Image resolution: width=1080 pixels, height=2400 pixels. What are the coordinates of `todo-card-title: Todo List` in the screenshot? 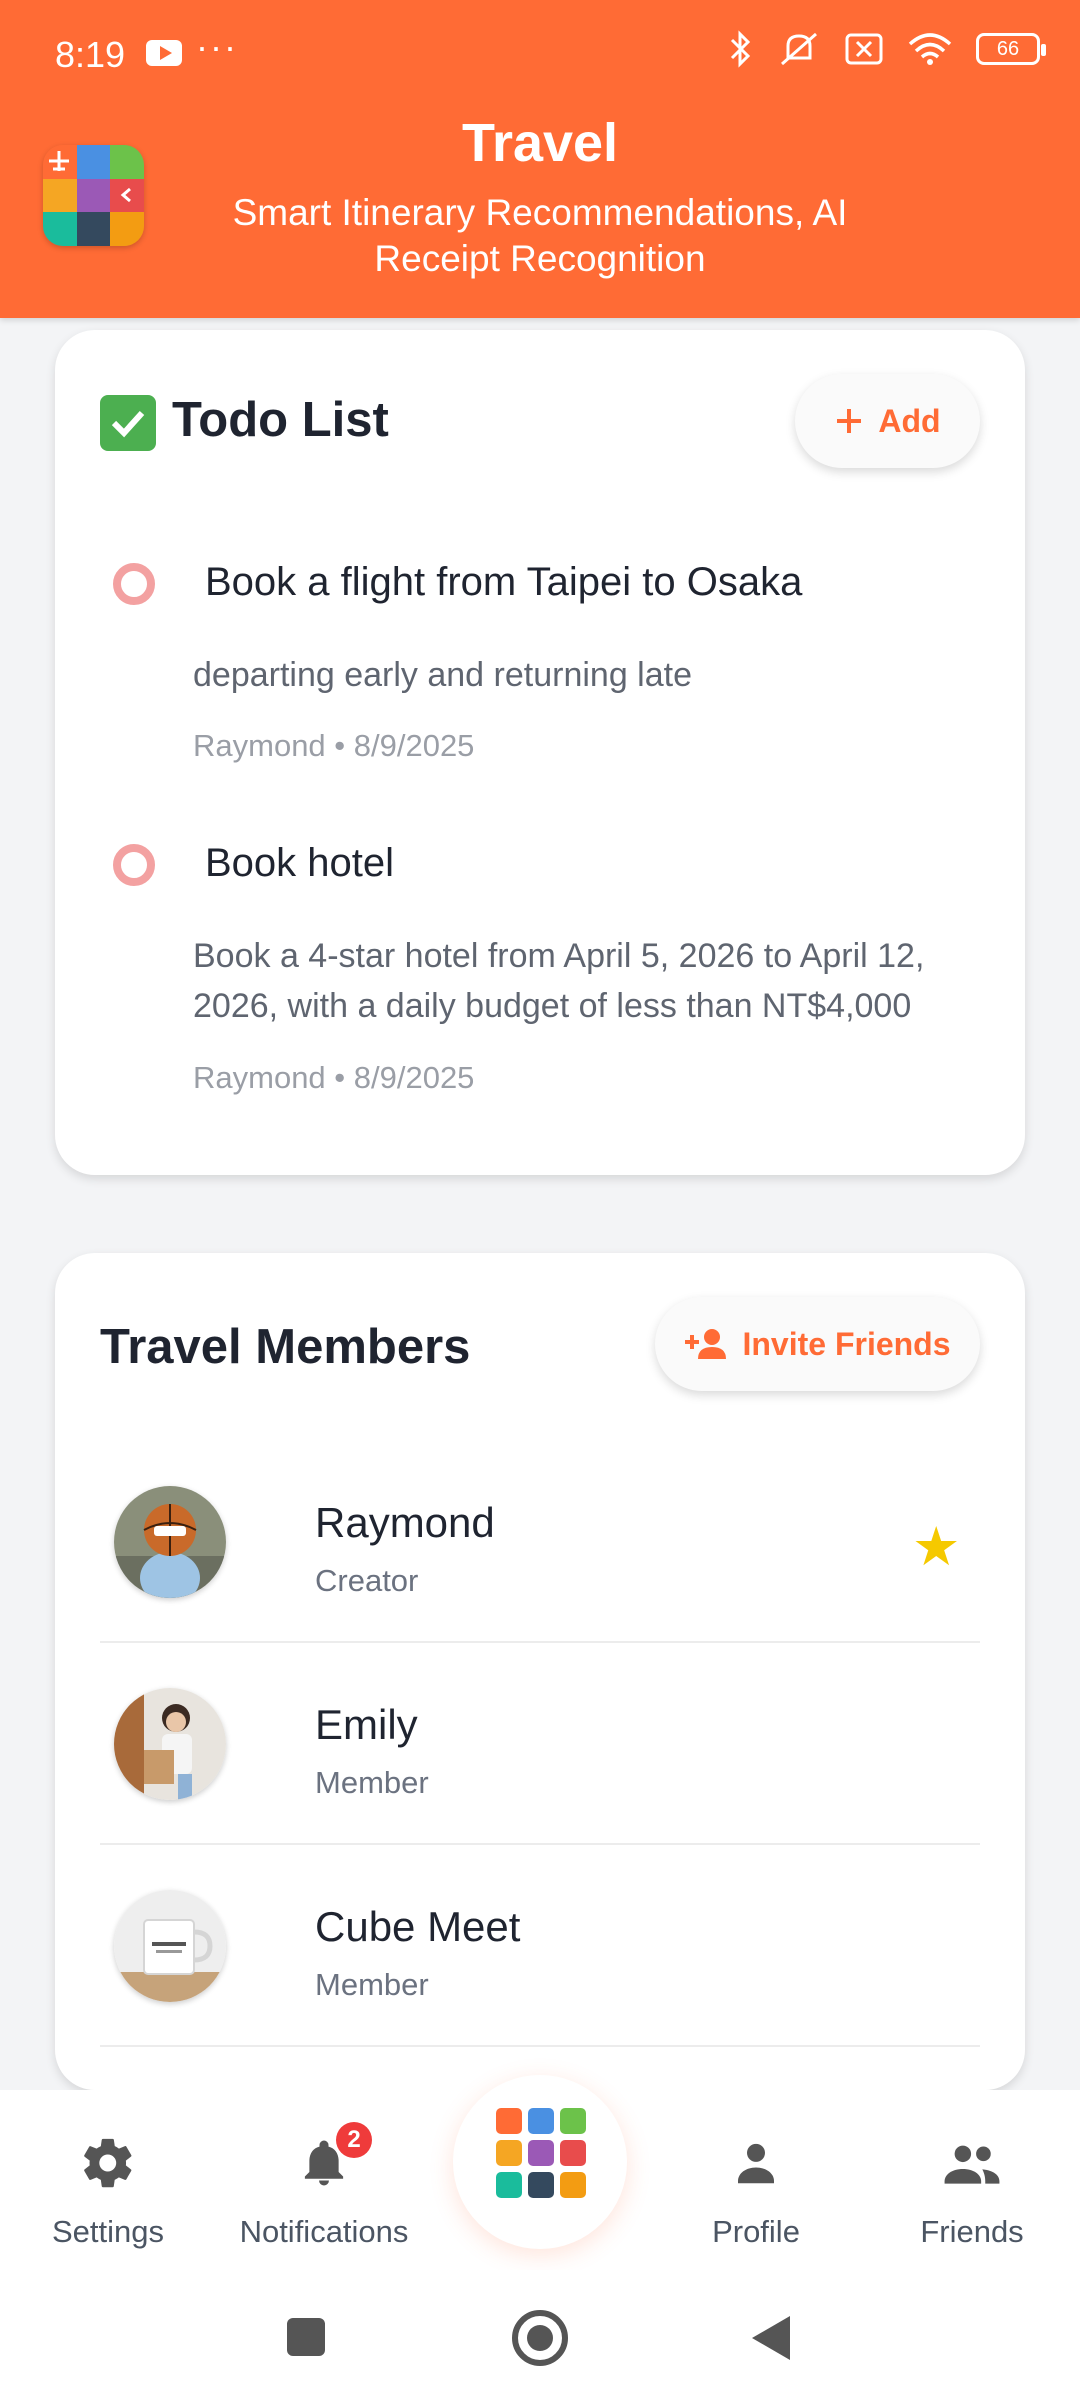 It's located at (244, 422).